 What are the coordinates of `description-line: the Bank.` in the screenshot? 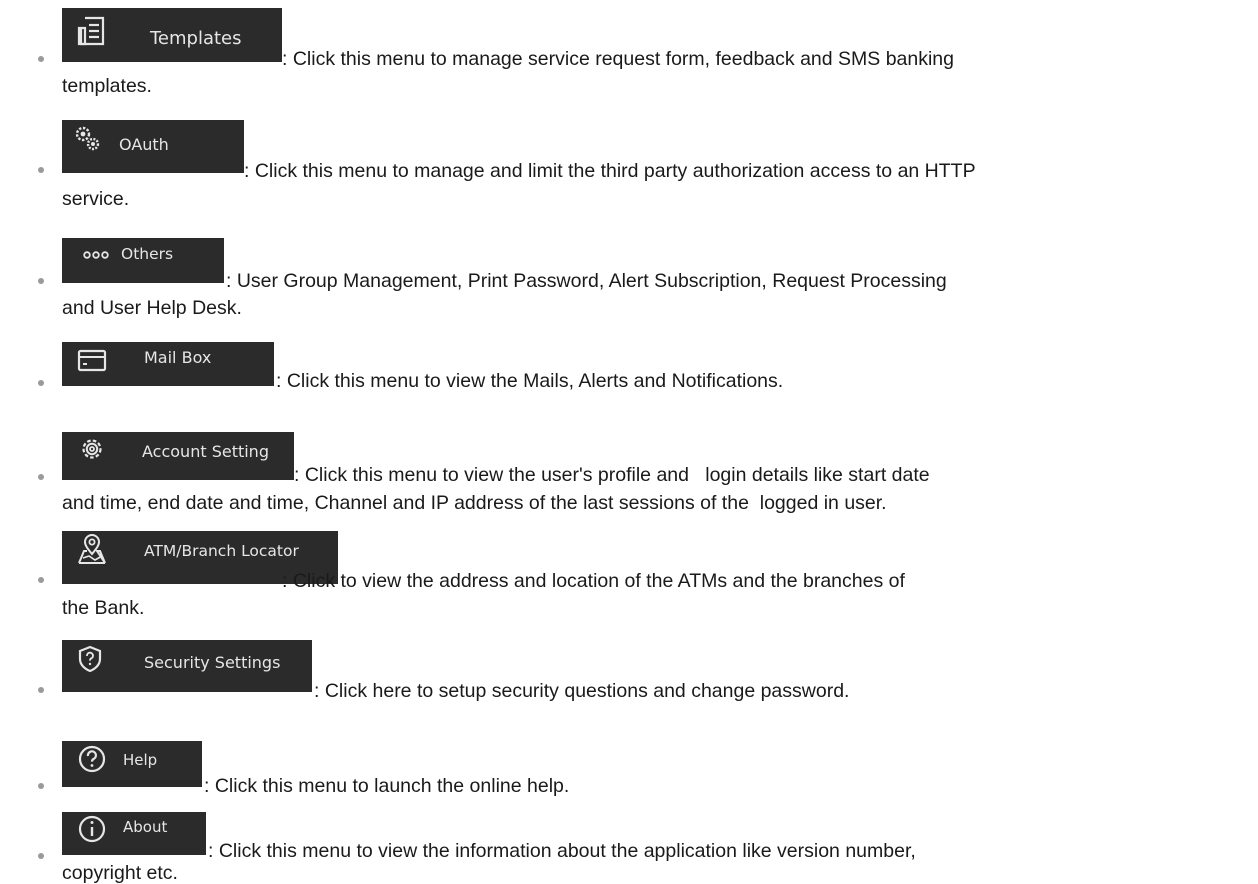 It's located at (103, 608).